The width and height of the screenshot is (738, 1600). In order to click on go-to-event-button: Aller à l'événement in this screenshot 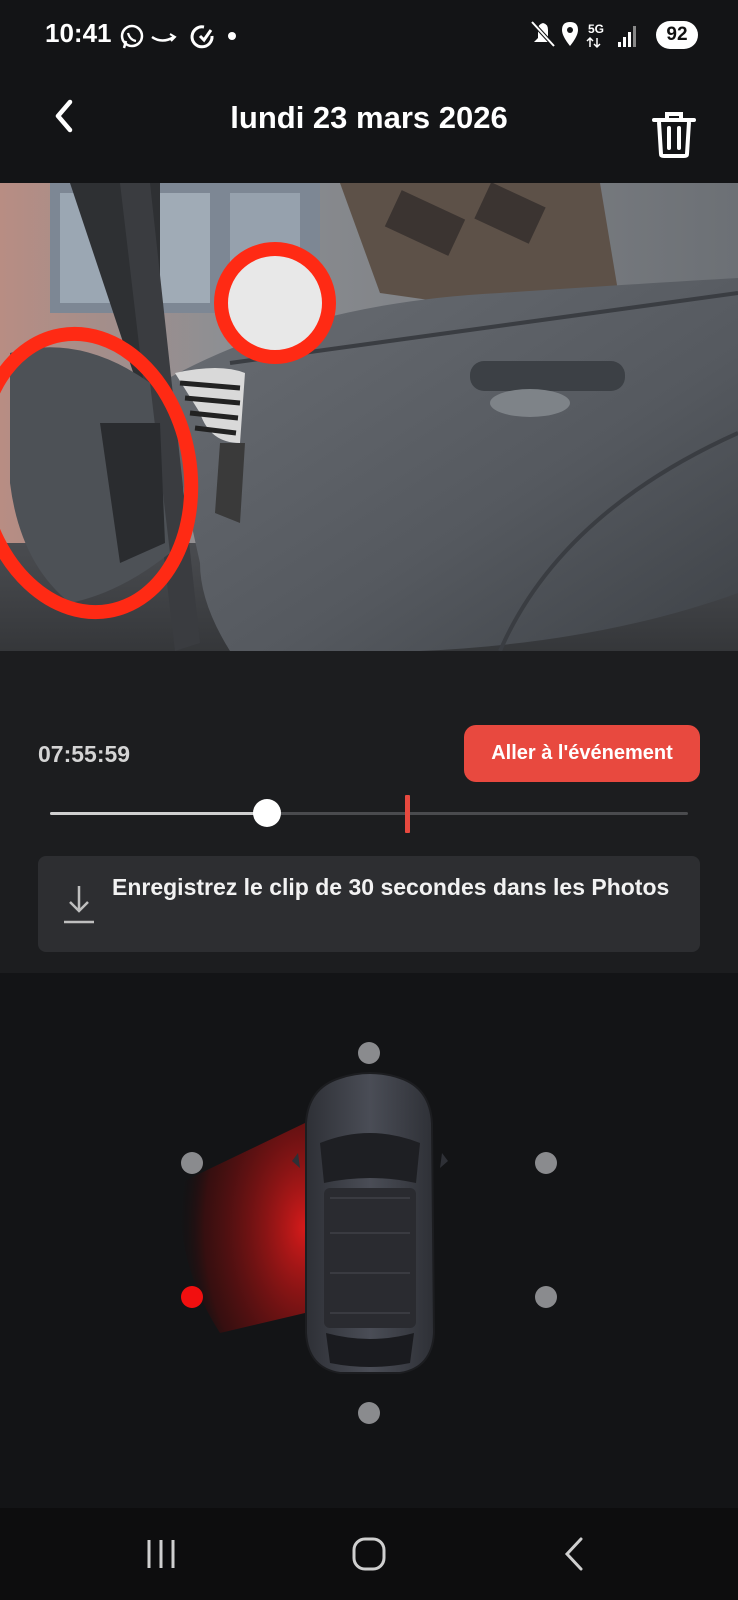, I will do `click(582, 753)`.